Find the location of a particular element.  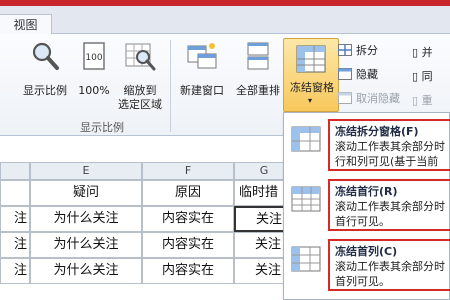

split-button: 拆分 is located at coordinates (358, 51).